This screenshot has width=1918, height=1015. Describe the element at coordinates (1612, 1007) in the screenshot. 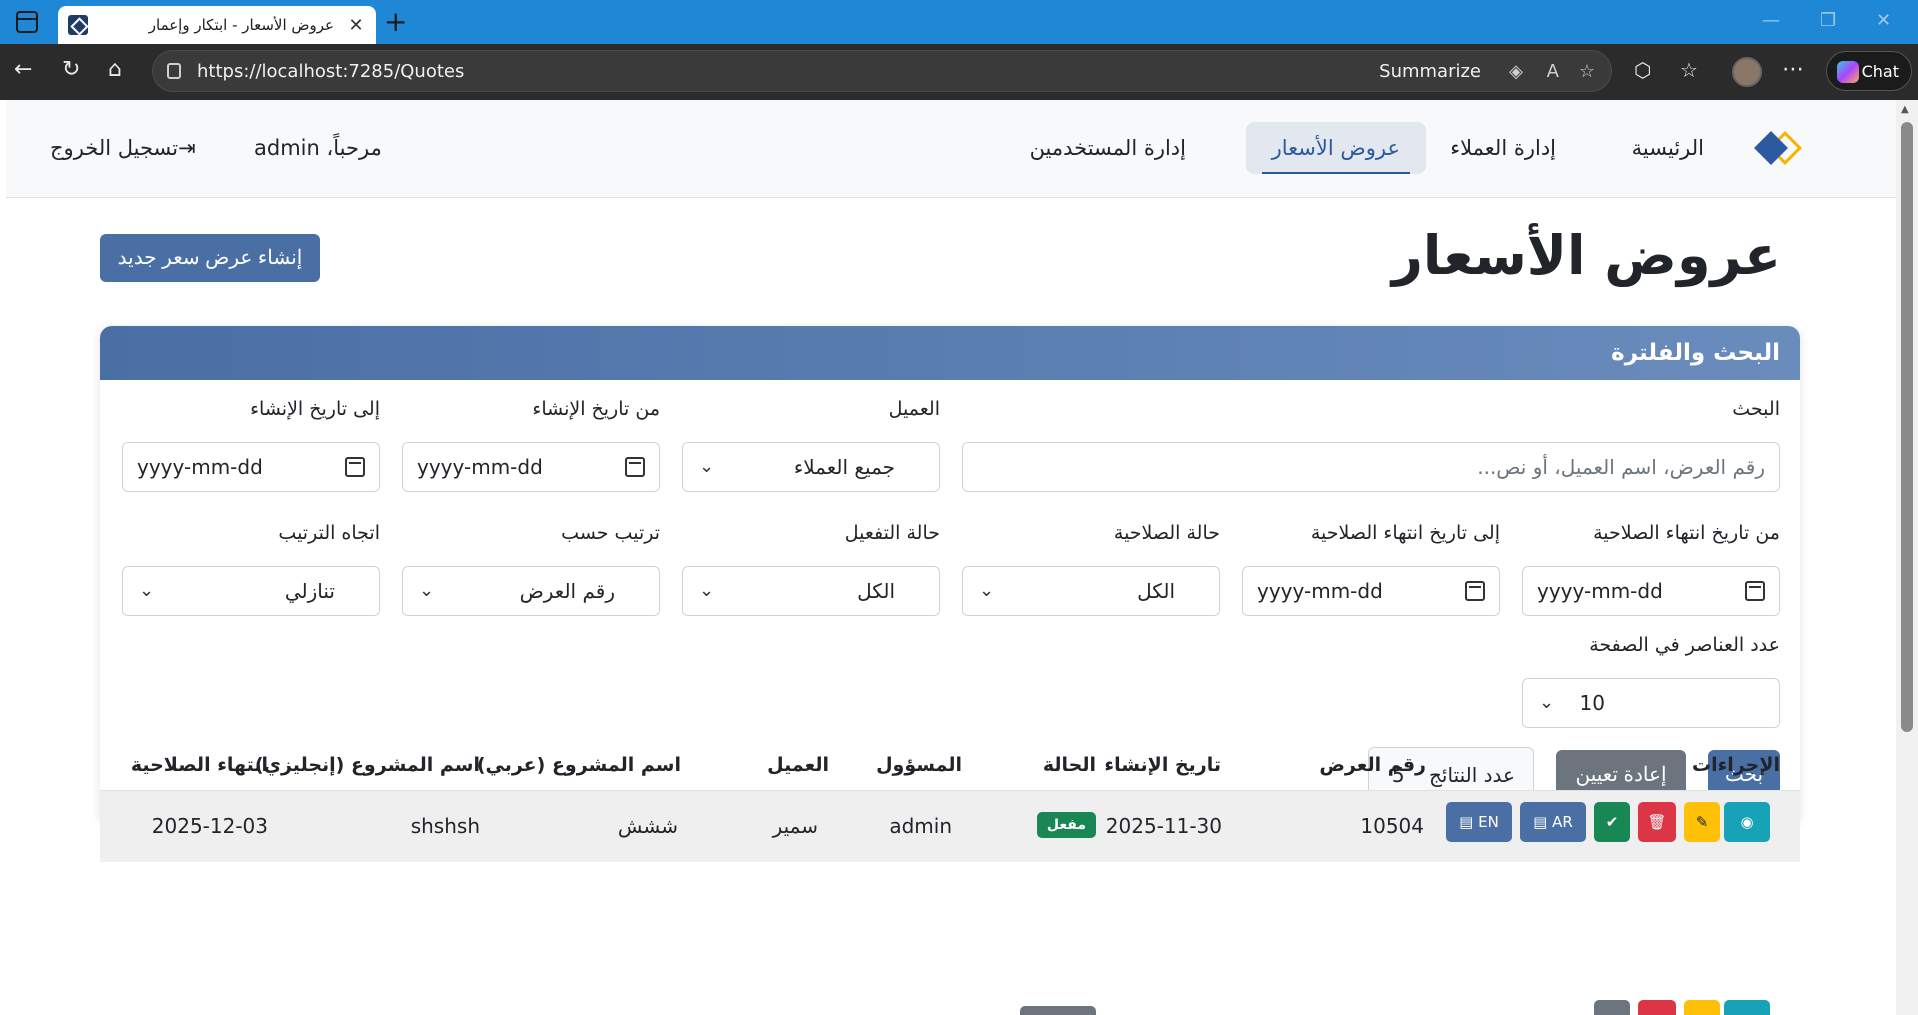

I see `activate-button` at that location.